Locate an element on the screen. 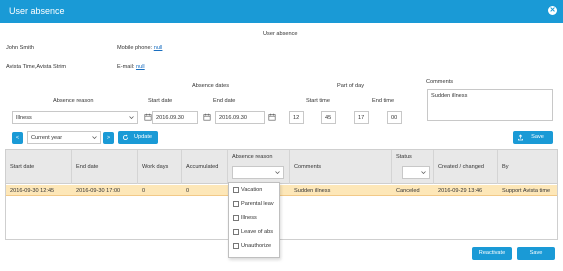  col-end-date: End date is located at coordinates (105, 167).